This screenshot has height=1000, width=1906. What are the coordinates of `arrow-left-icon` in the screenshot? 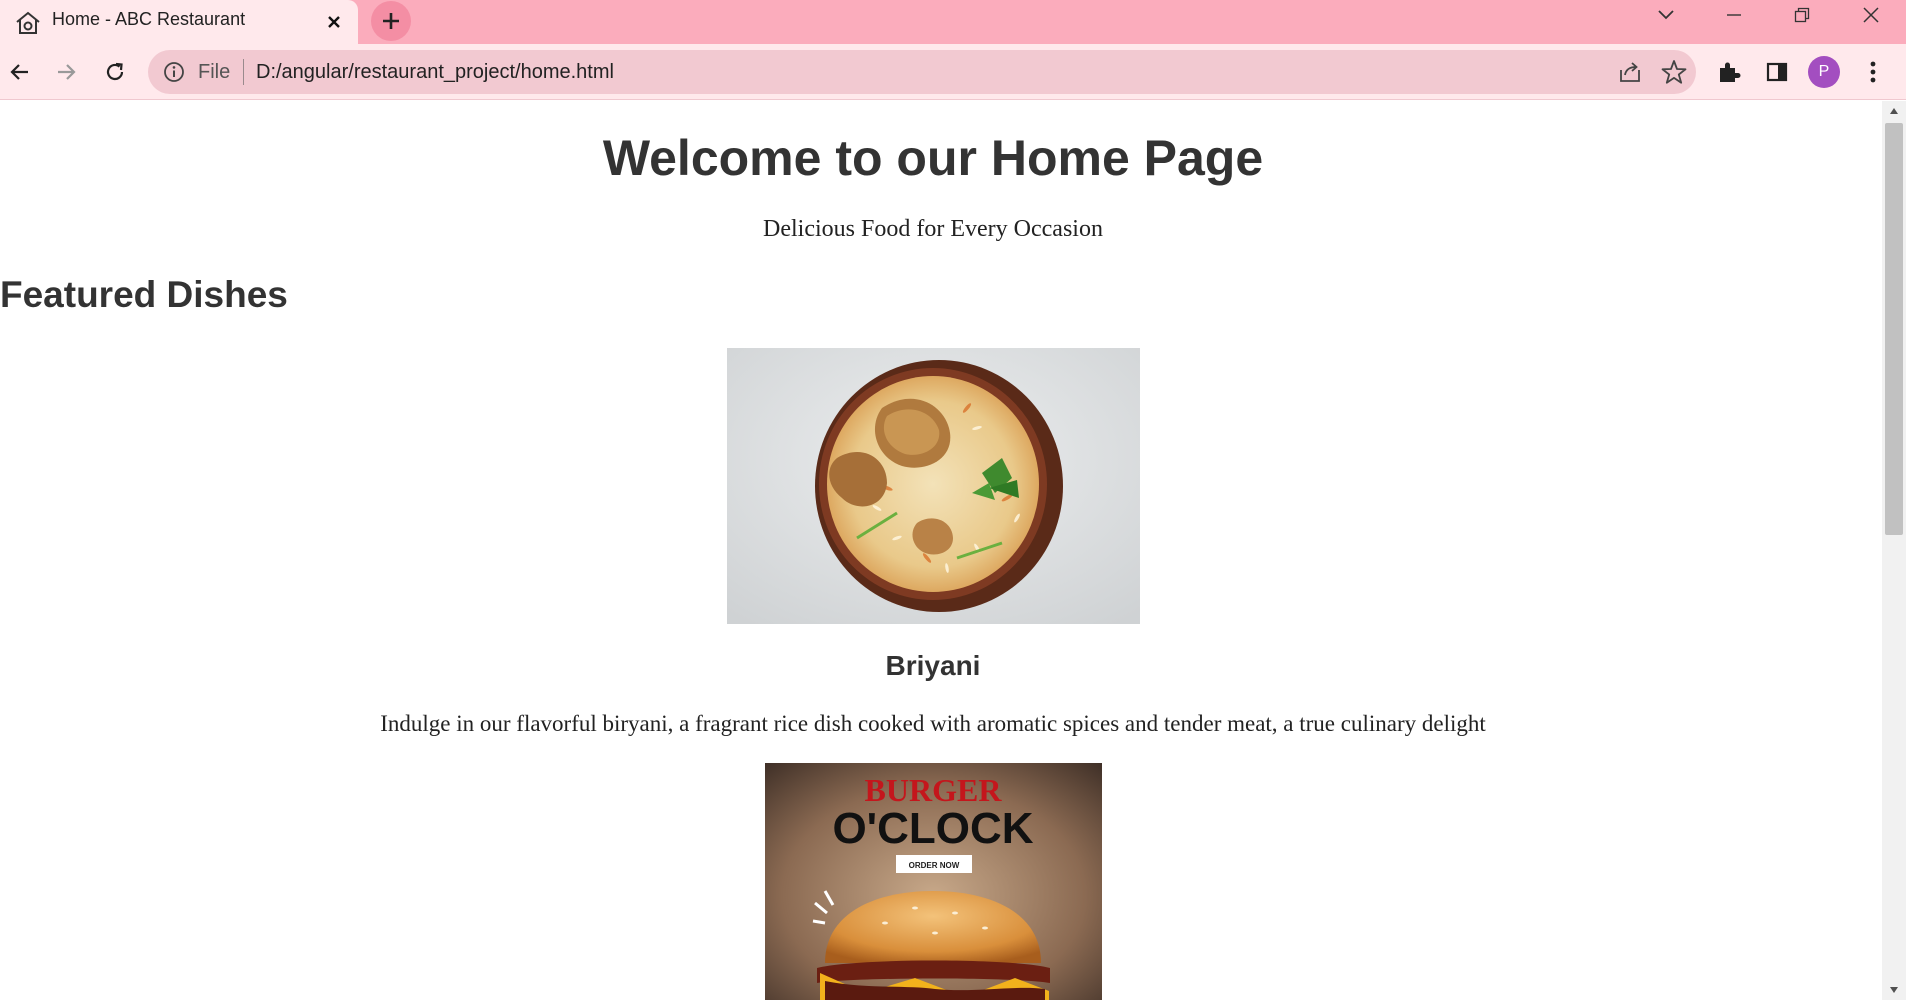 It's located at (19, 72).